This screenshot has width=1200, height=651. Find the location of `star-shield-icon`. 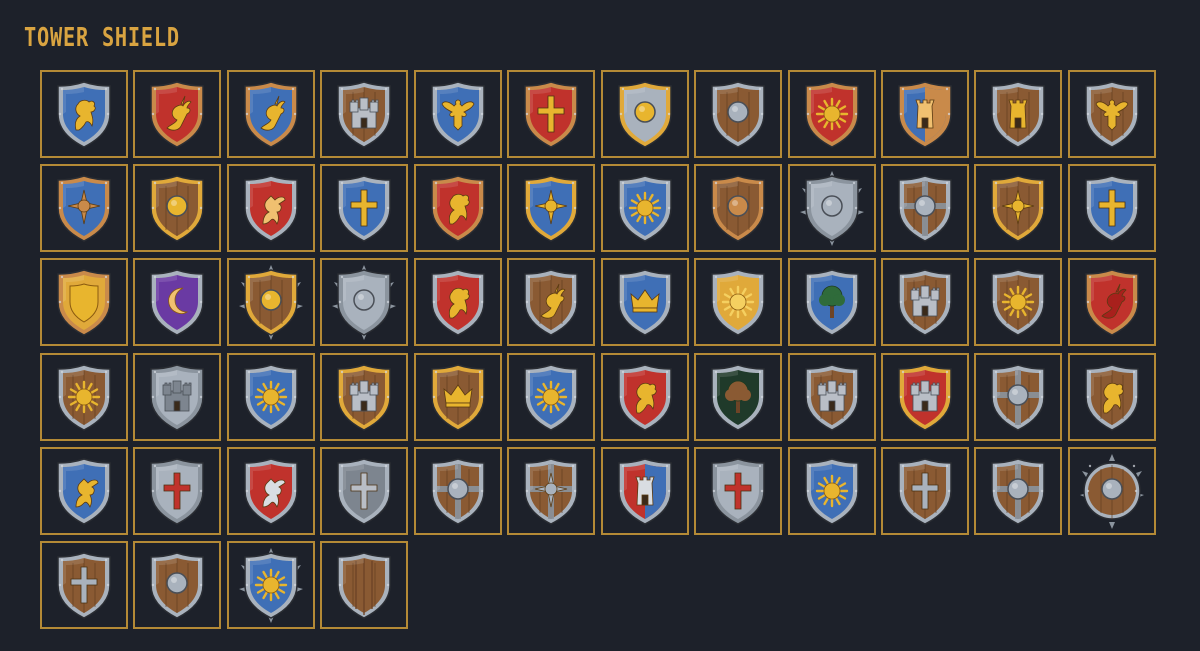

star-shield-icon is located at coordinates (1018, 208).